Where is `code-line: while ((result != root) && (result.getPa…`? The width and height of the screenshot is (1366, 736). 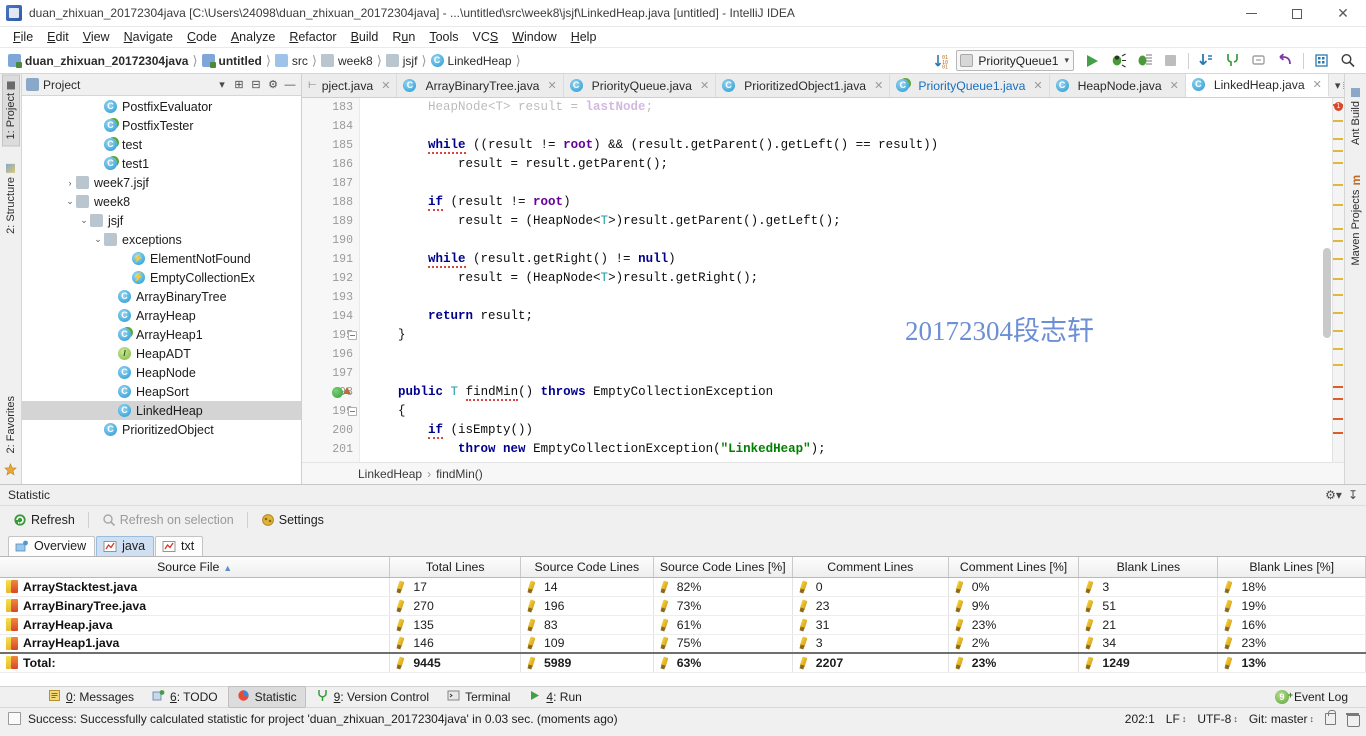 code-line: while ((result != root) && (result.getPa… is located at coordinates (856, 145).